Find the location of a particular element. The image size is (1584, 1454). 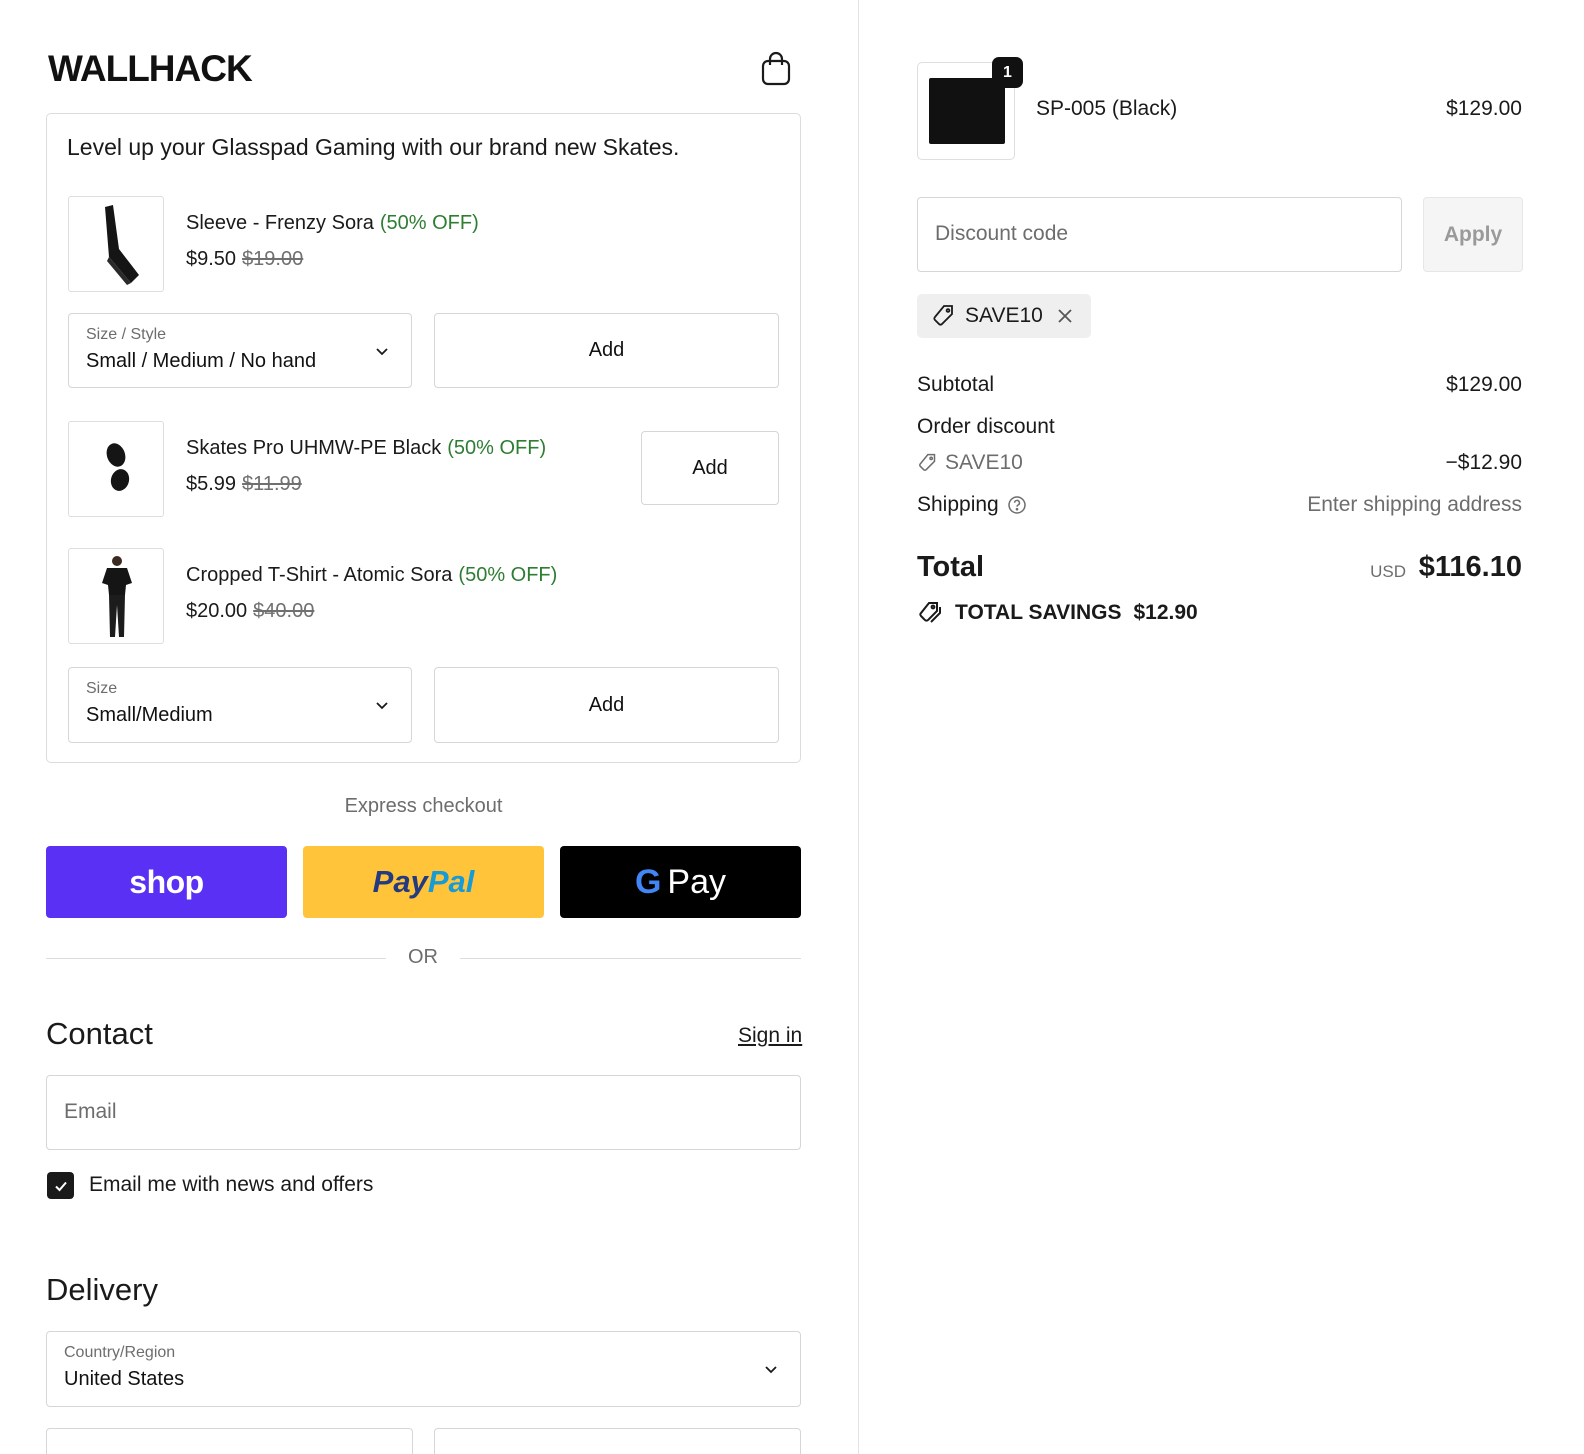

first-name-input is located at coordinates (229, 1441).